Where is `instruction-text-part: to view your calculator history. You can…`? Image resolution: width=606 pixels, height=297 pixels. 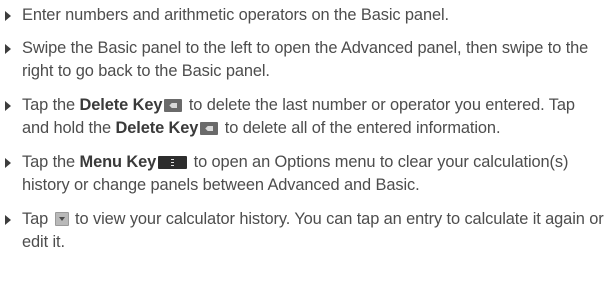
instruction-text-part: to view your calculator history. You can… is located at coordinates (313, 230).